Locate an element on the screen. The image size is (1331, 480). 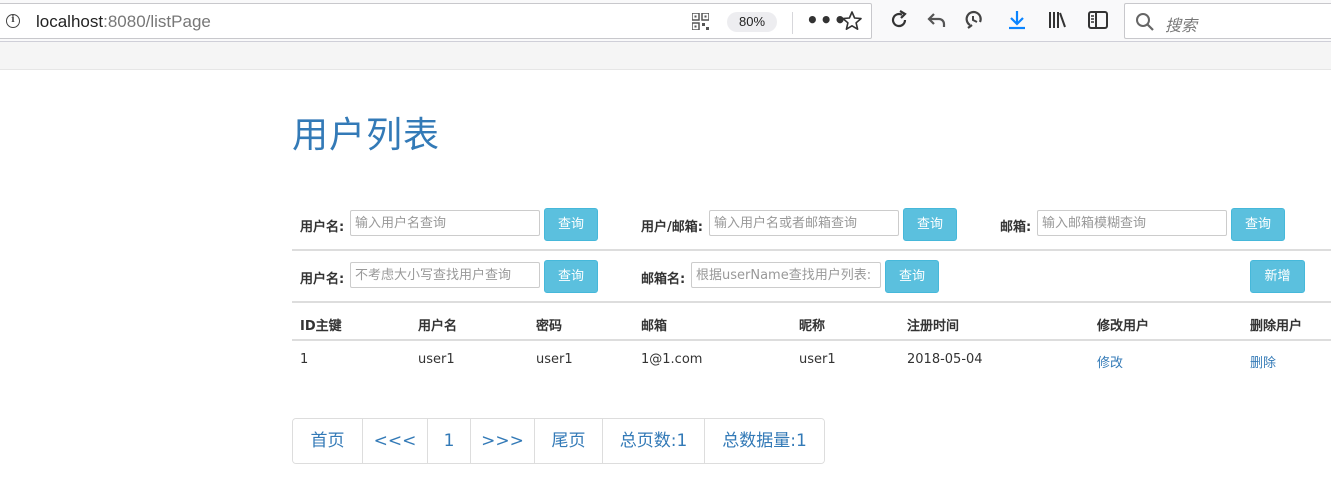
user-or-email-search-button: 查询 is located at coordinates (930, 224).